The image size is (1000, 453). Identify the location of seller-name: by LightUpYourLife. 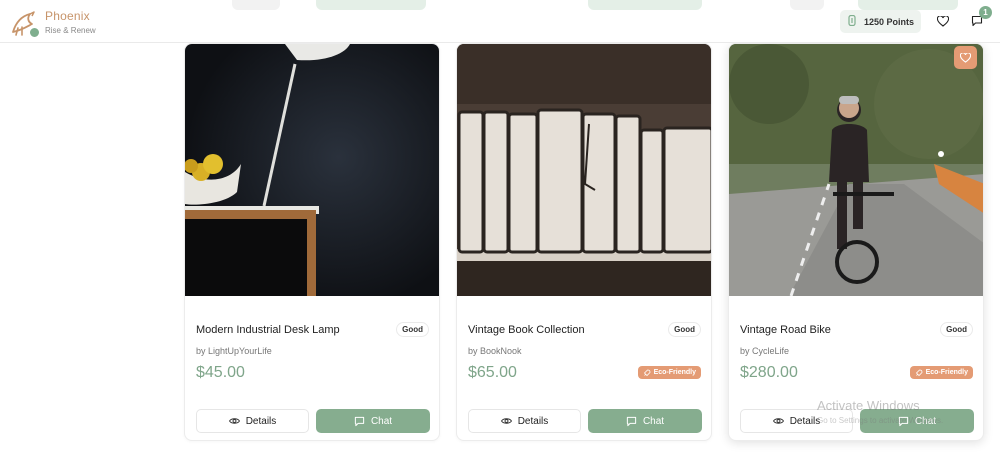
(234, 351).